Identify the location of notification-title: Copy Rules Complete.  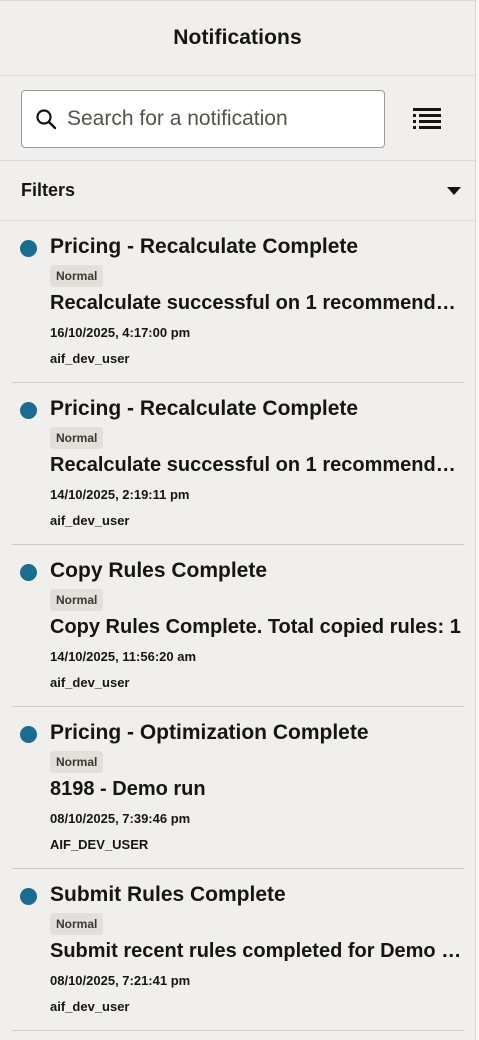
(159, 570).